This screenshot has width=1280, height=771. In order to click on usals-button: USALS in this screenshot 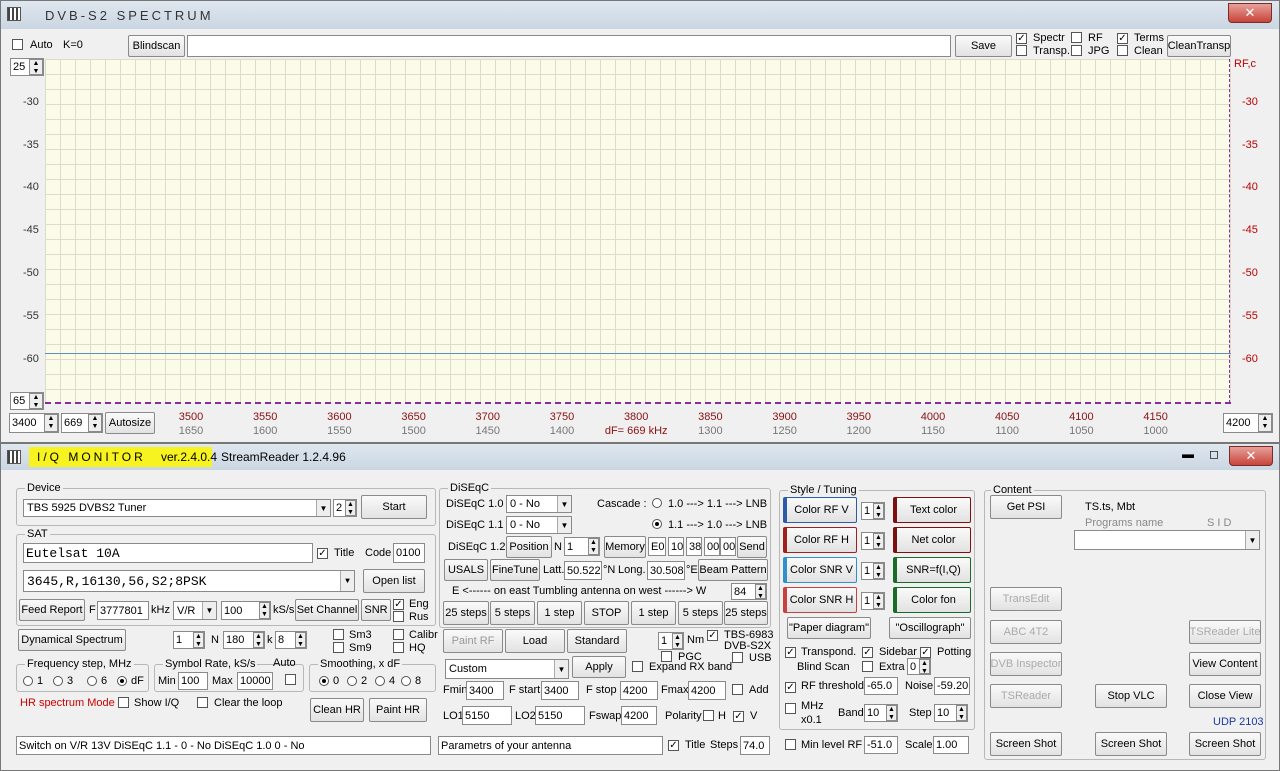, I will do `click(466, 570)`.